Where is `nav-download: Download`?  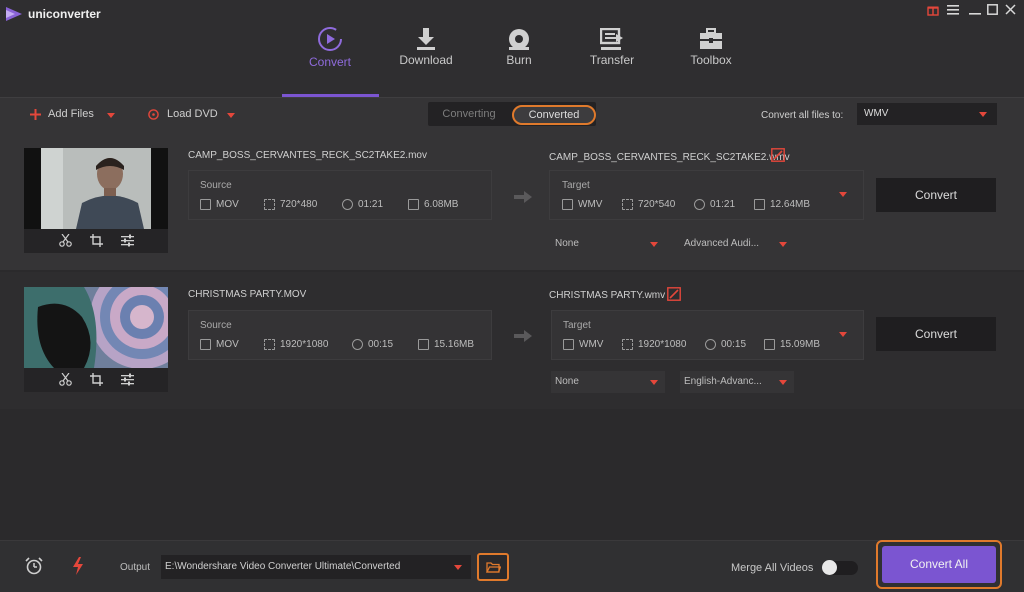 nav-download: Download is located at coordinates (426, 43).